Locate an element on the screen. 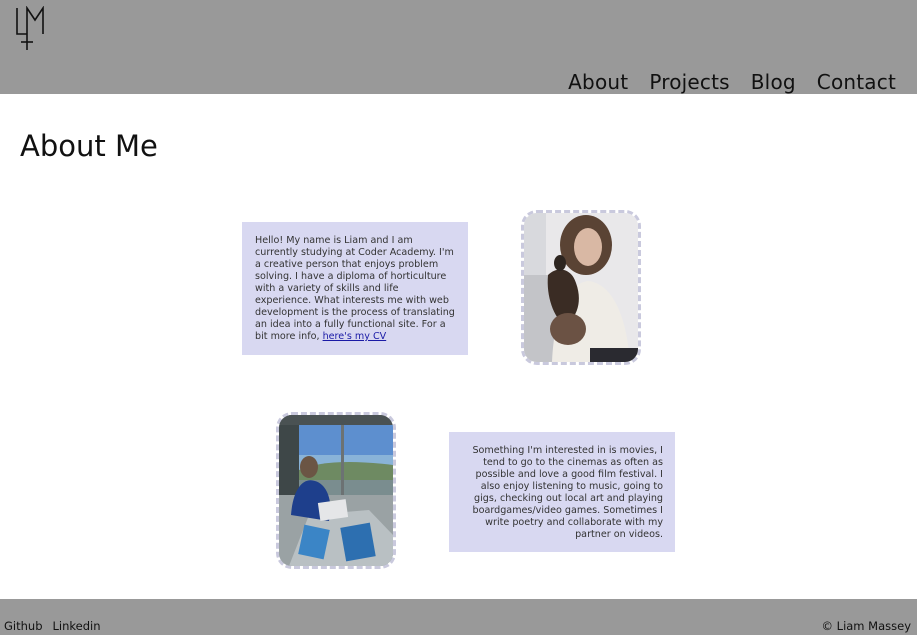 This screenshot has width=917, height=635. records-photo-image is located at coordinates (336, 490).